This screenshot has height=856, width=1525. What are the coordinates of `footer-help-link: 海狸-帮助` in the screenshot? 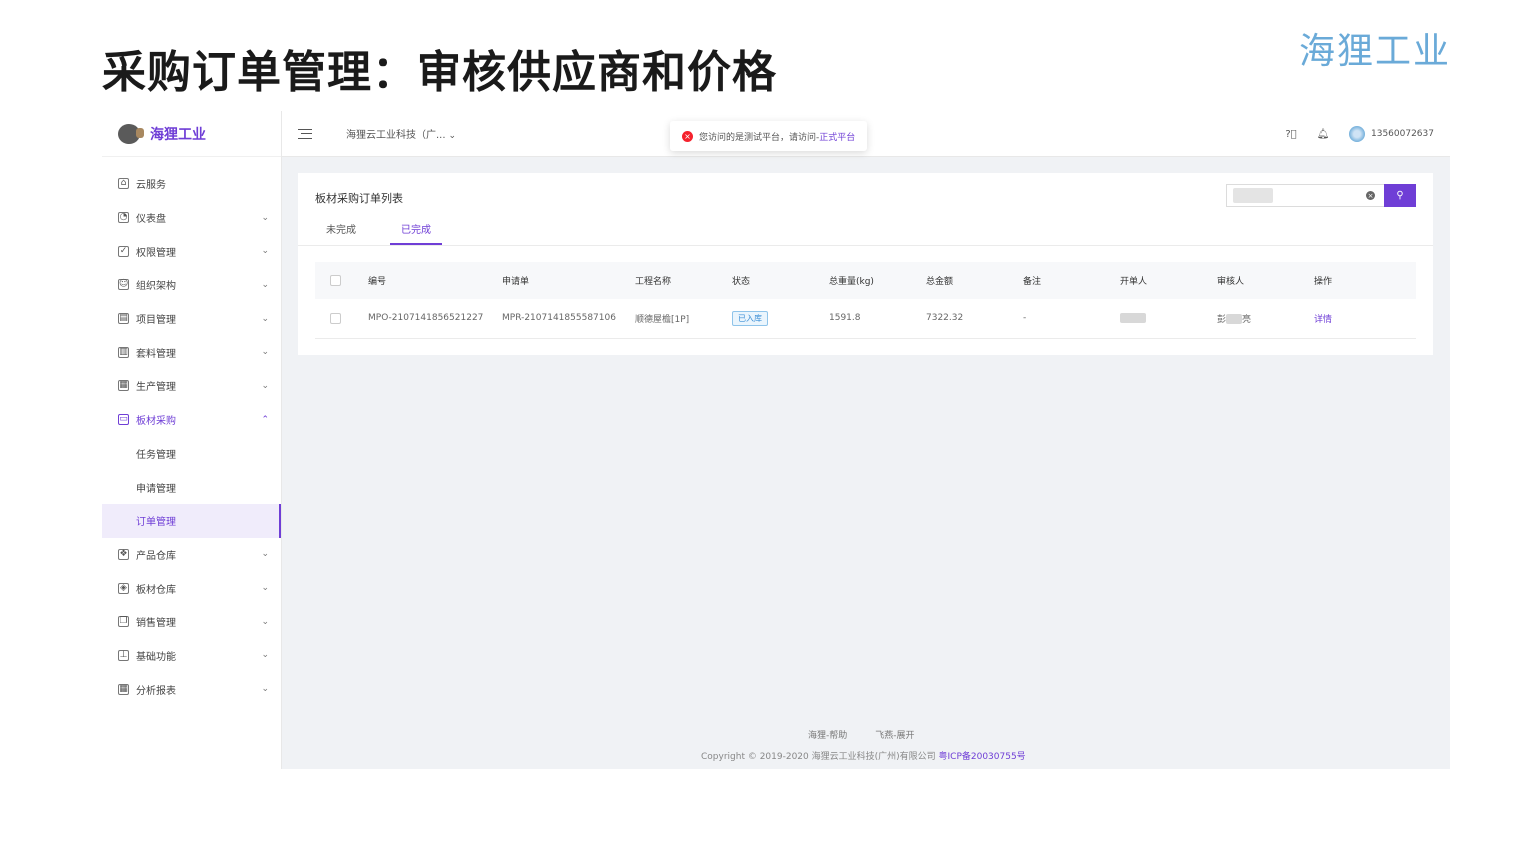 It's located at (827, 734).